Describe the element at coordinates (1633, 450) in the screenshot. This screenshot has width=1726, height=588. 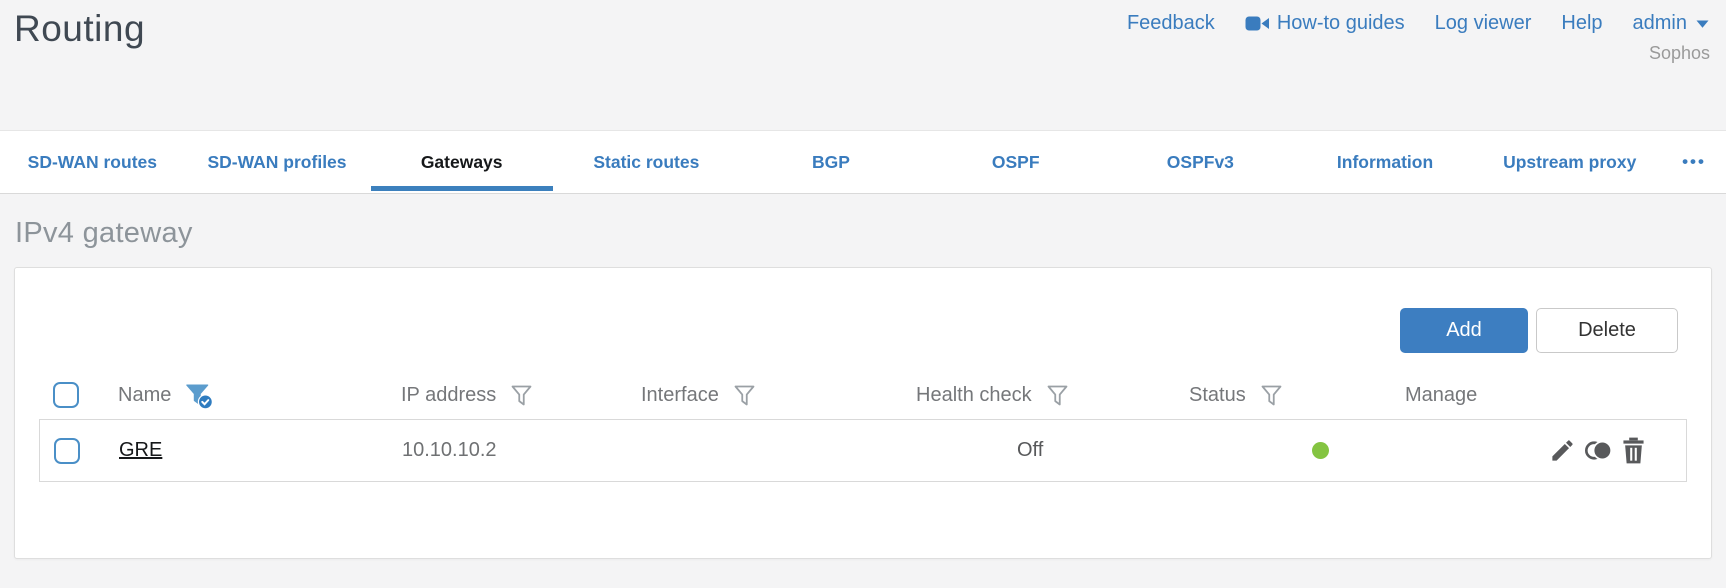
I see `delete-icon` at that location.